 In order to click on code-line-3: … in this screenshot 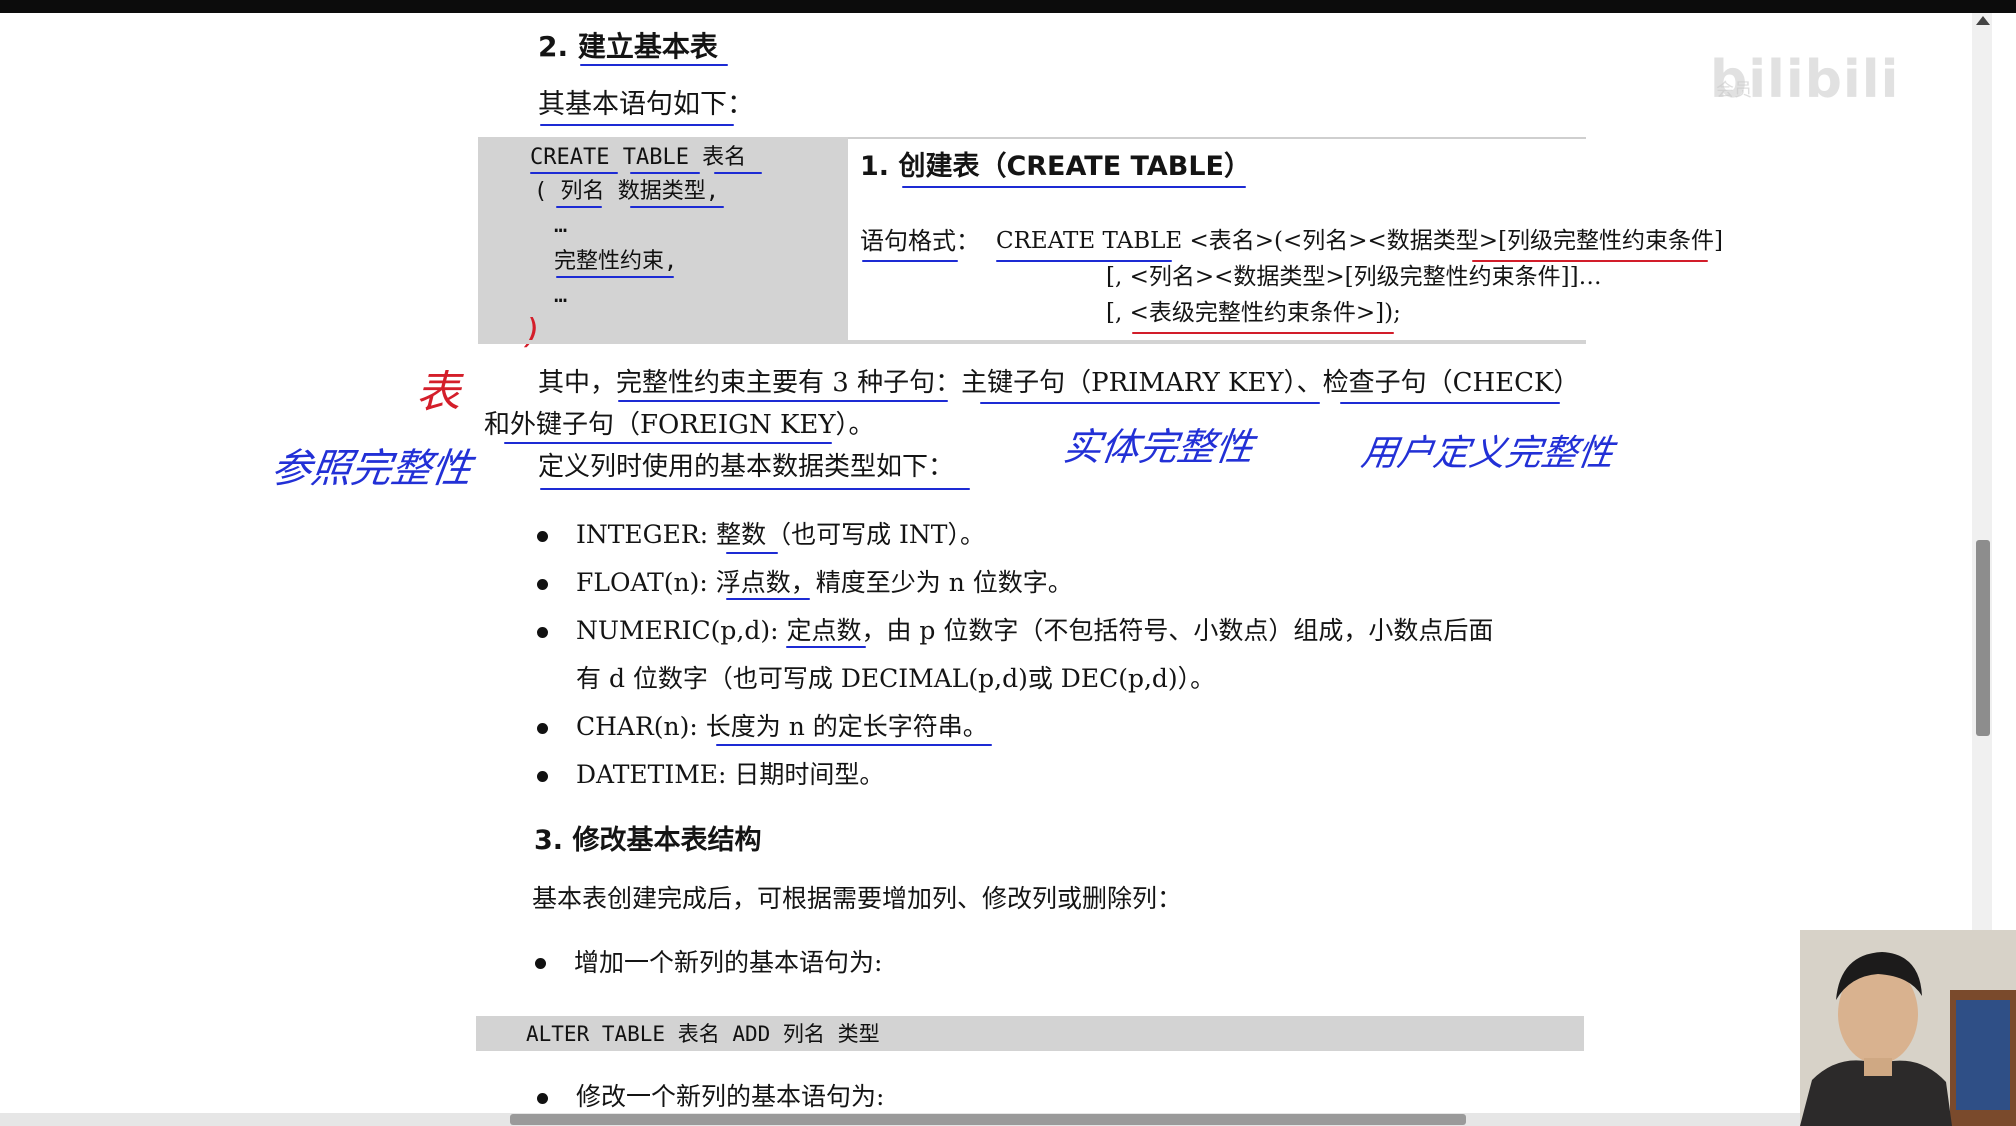, I will do `click(561, 225)`.